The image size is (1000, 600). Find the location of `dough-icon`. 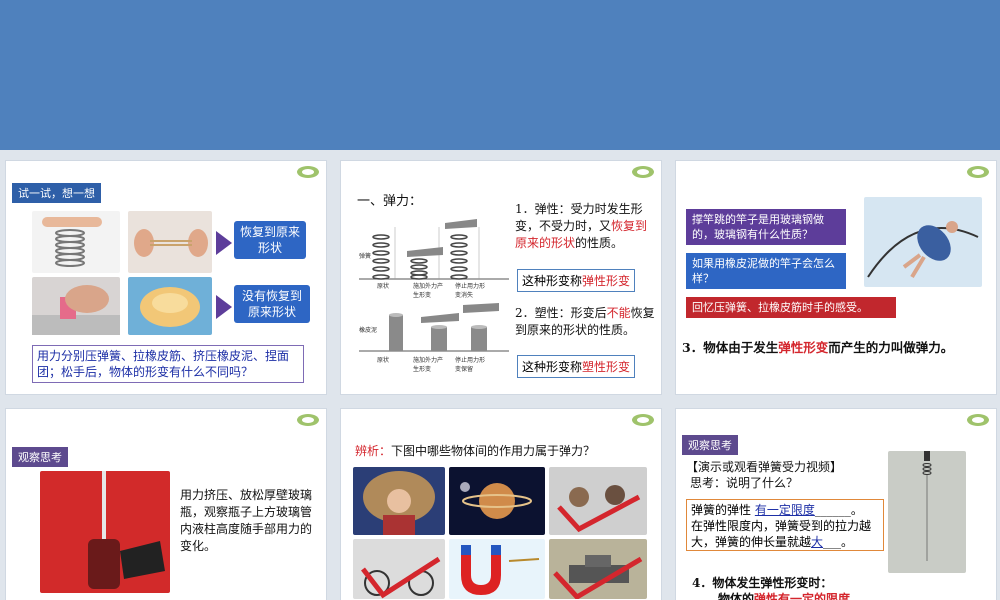

dough-icon is located at coordinates (170, 307).